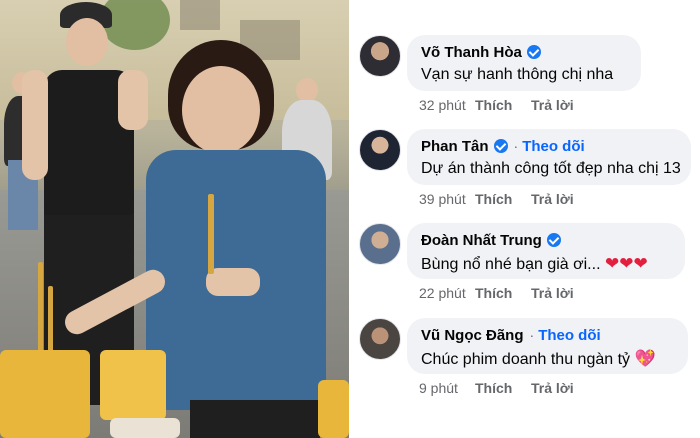  I want to click on woman-pants, so click(255, 419).